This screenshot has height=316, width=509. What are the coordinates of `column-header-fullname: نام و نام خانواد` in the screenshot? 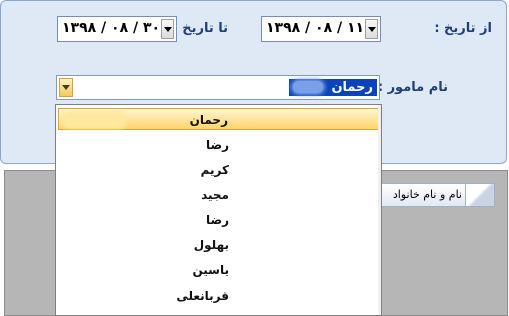 It's located at (427, 194).